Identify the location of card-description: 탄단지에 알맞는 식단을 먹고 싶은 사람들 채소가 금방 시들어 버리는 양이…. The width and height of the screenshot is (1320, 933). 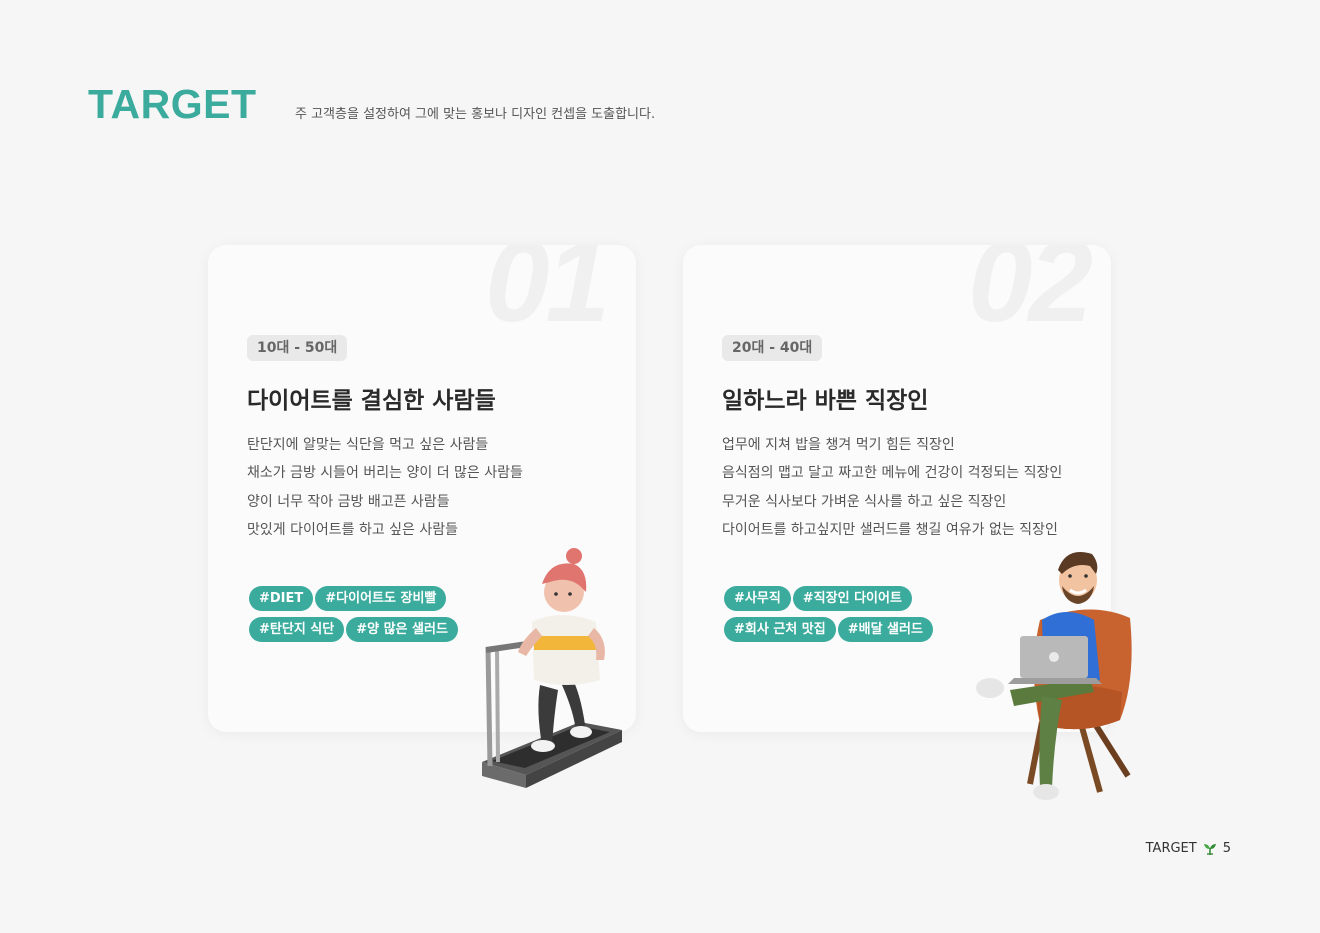
(385, 487).